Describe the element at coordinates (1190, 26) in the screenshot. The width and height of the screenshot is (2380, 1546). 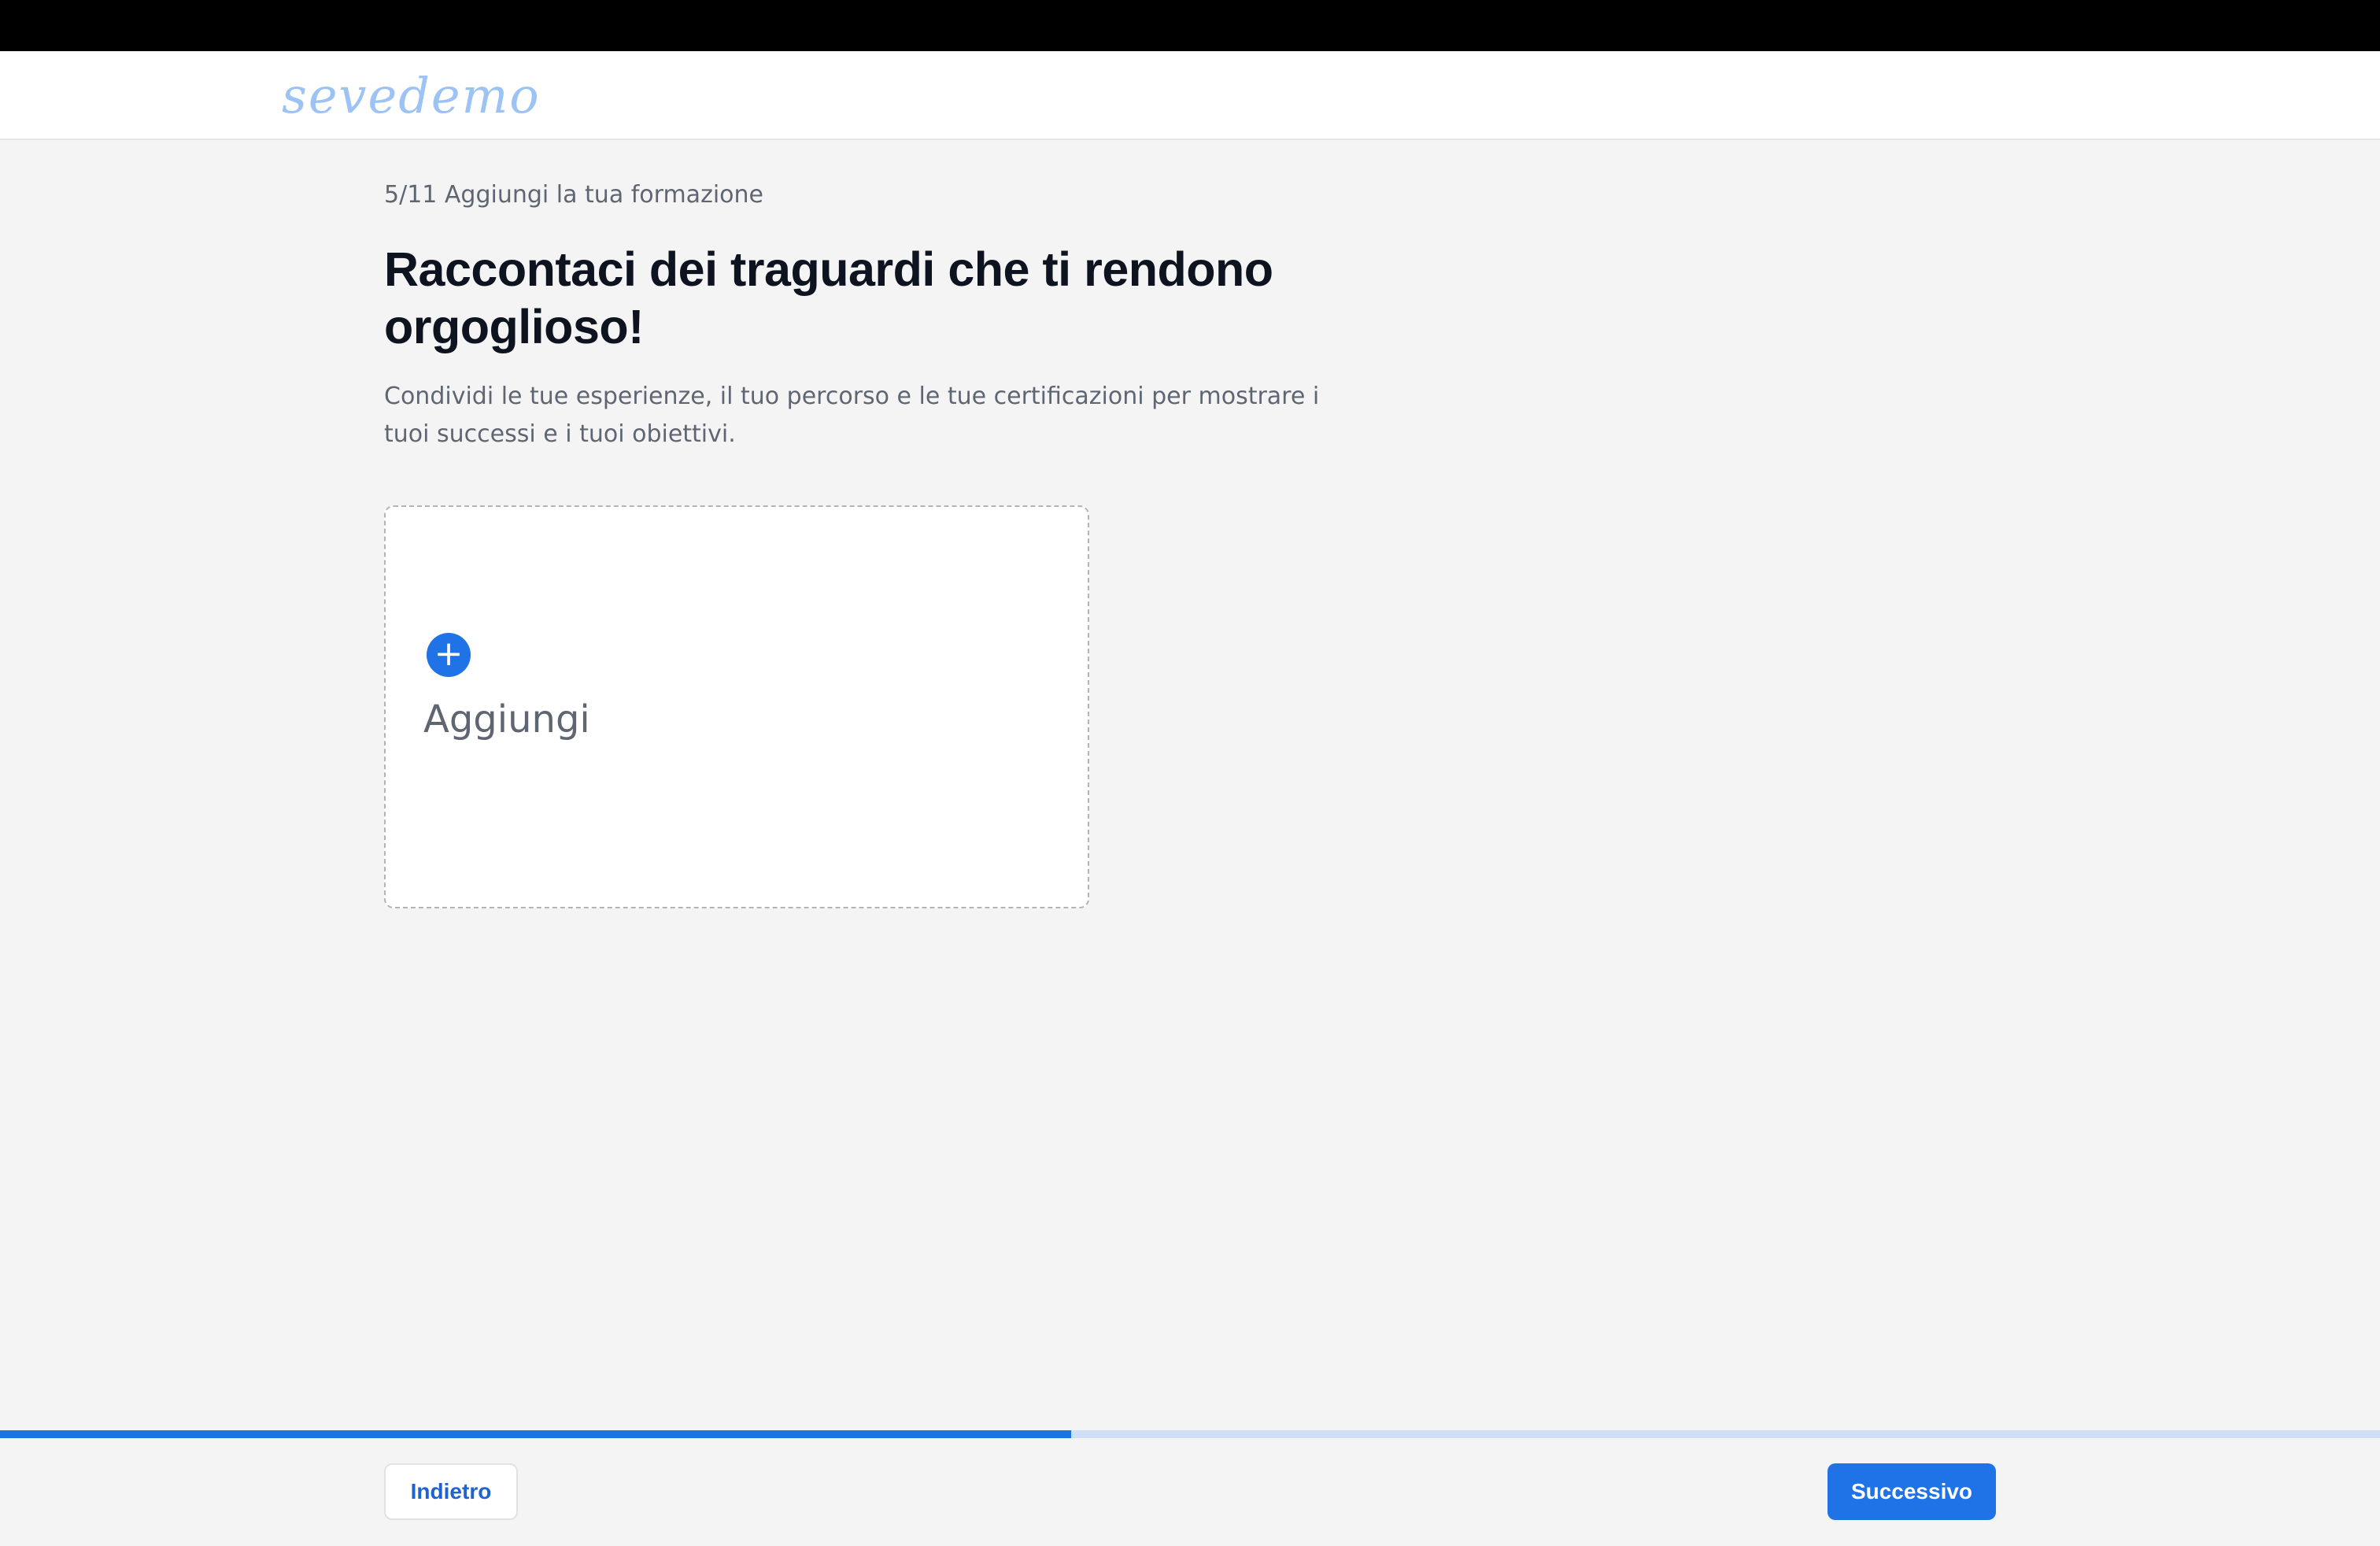
I see `top-bezel` at that location.